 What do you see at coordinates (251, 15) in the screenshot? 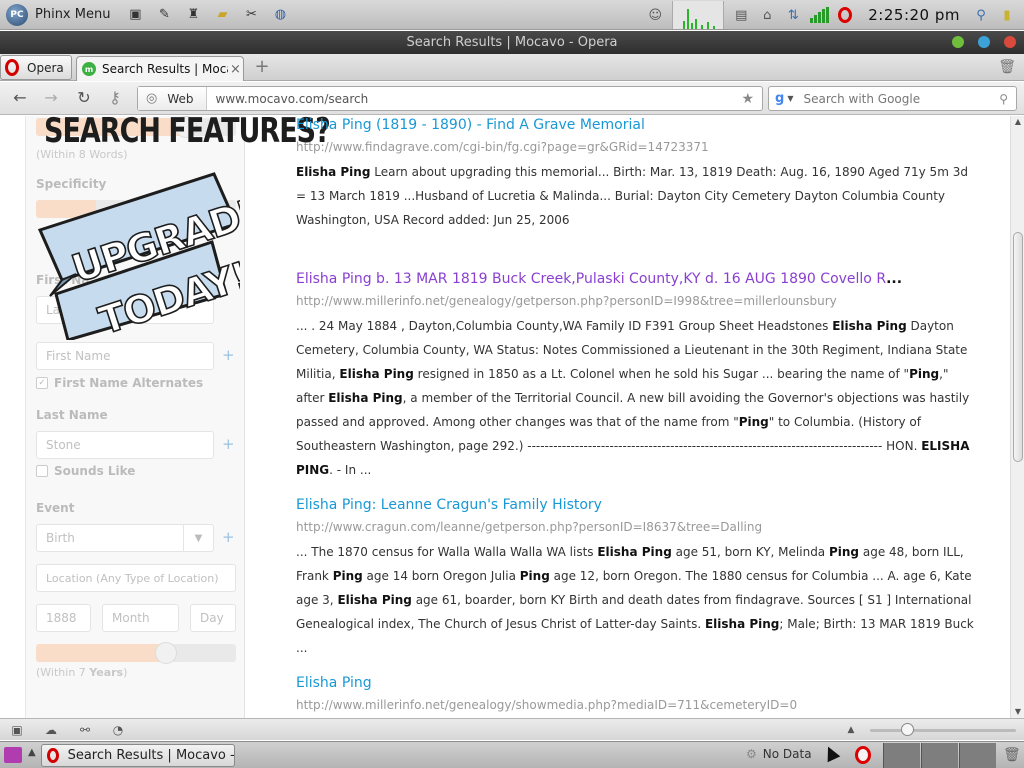
I see `settings-icon: ✂` at bounding box center [251, 15].